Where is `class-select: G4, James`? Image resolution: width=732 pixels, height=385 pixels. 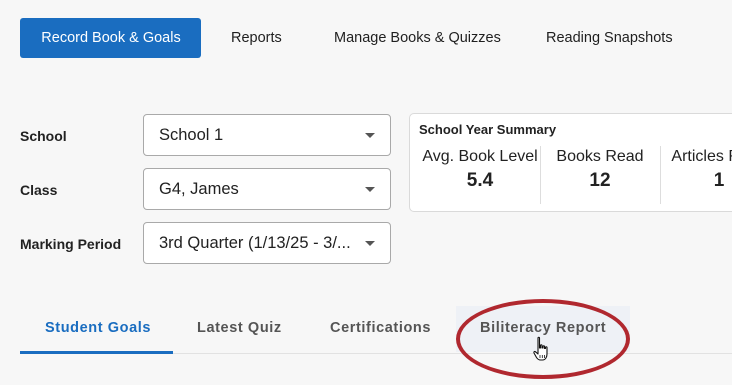
class-select: G4, James is located at coordinates (267, 189).